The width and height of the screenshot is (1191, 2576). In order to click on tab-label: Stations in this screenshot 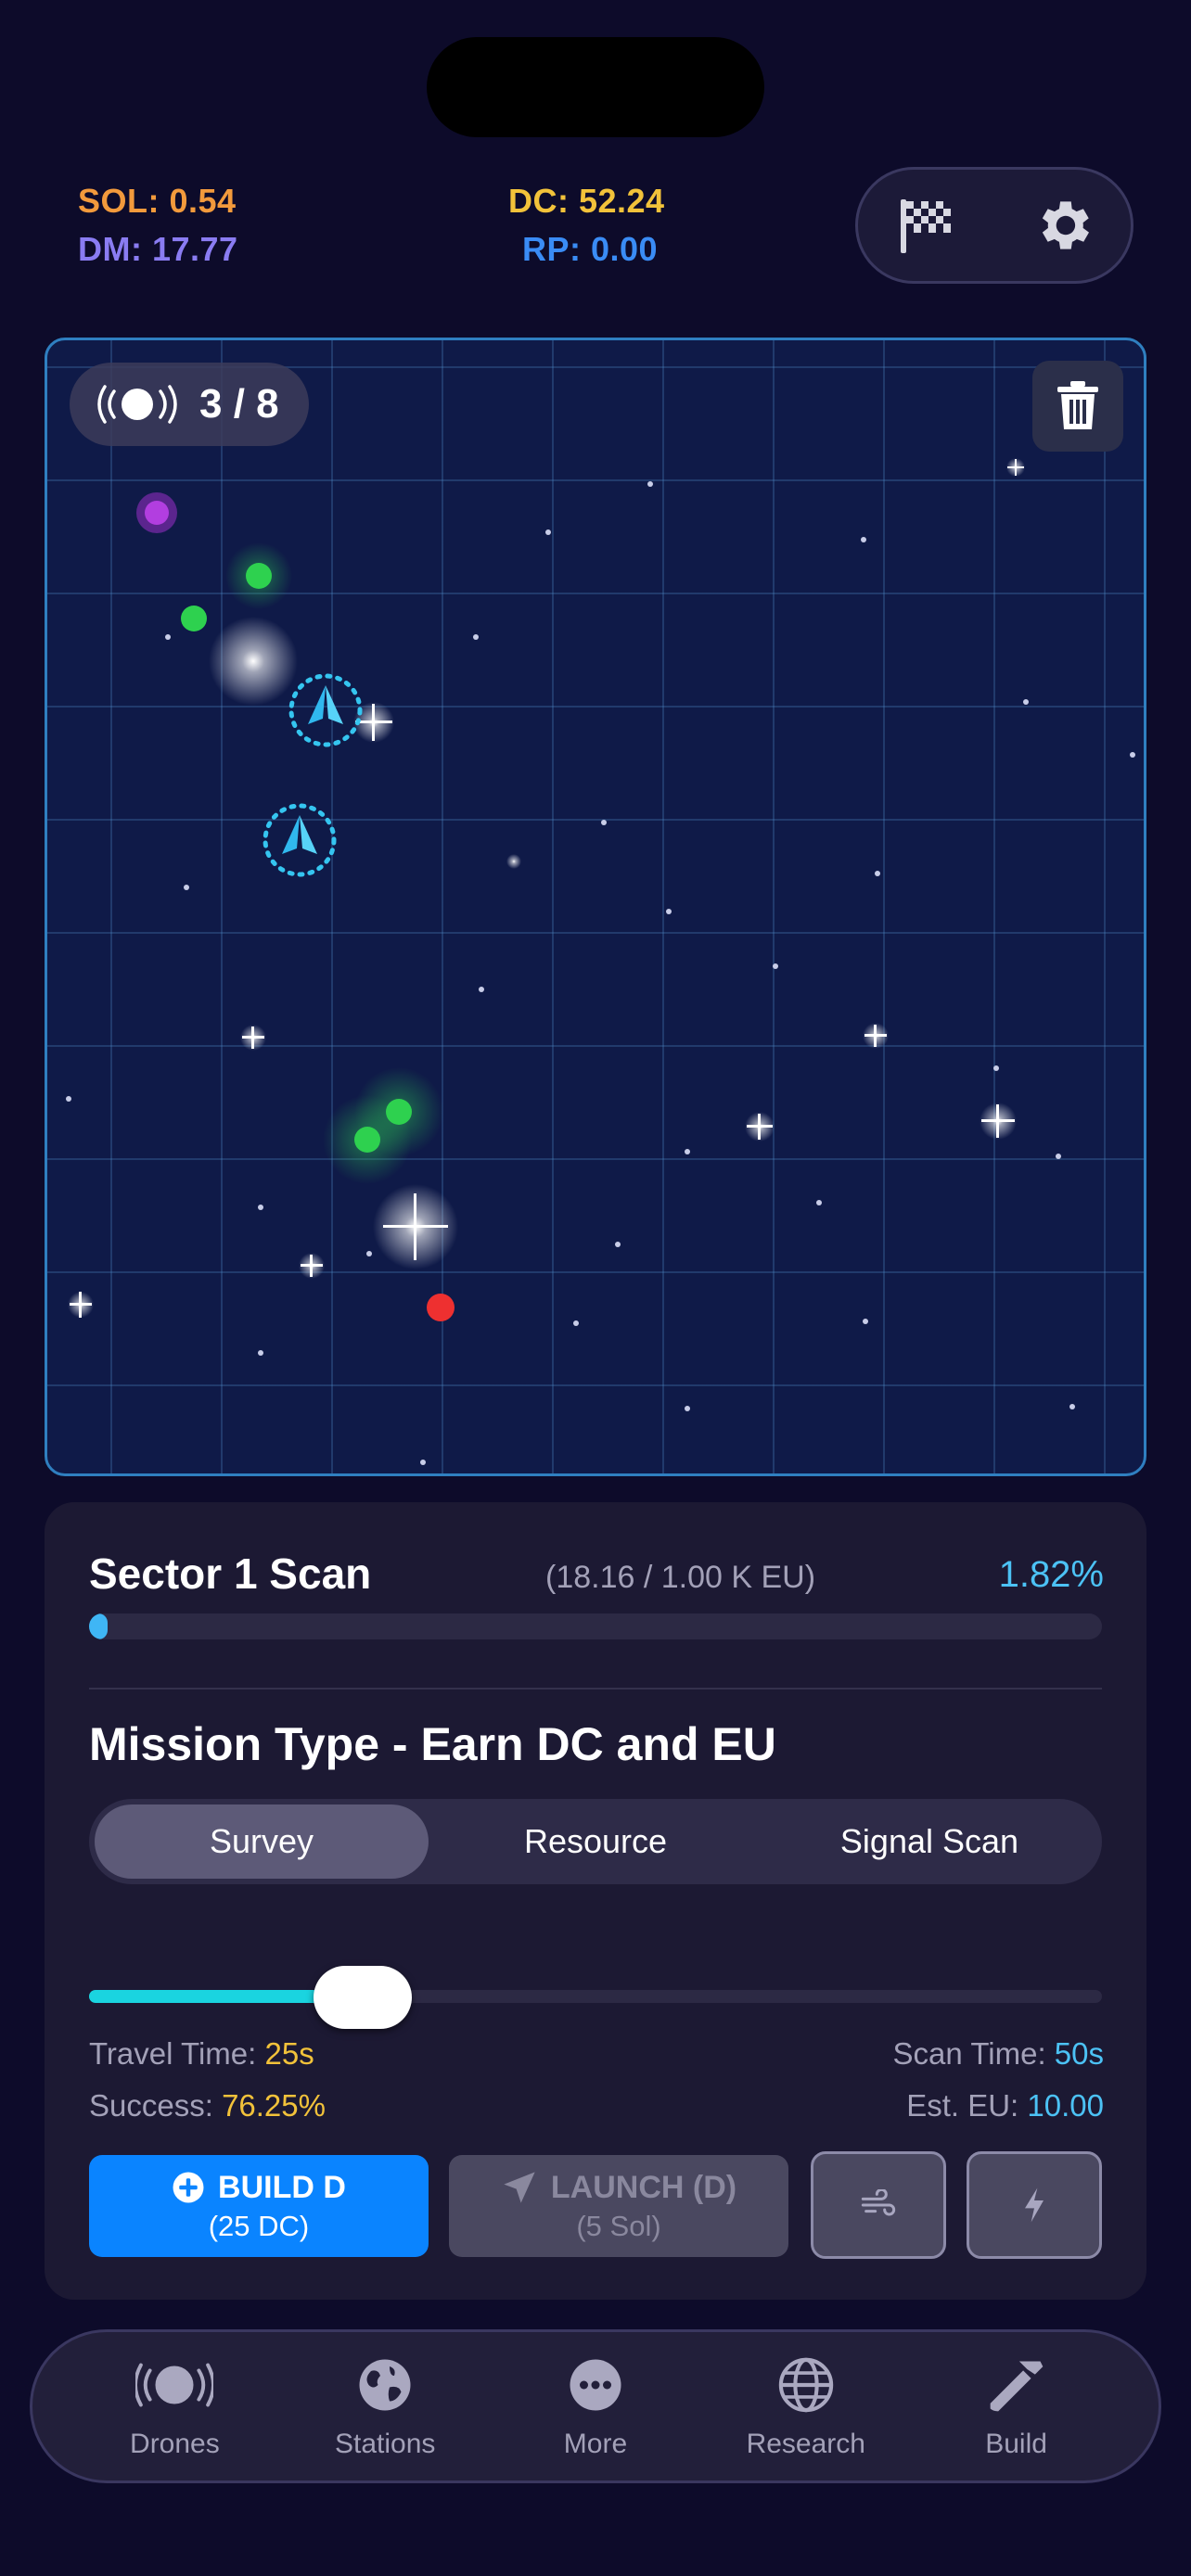, I will do `click(385, 2444)`.